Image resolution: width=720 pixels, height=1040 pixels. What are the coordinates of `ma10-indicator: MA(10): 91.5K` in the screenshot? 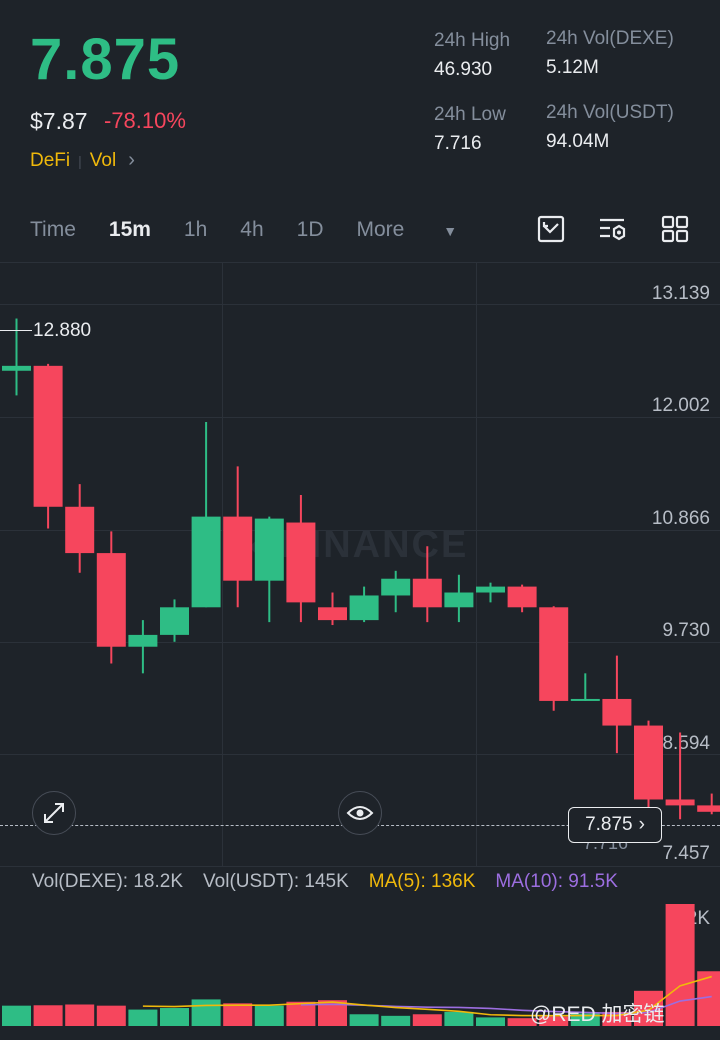 It's located at (556, 881).